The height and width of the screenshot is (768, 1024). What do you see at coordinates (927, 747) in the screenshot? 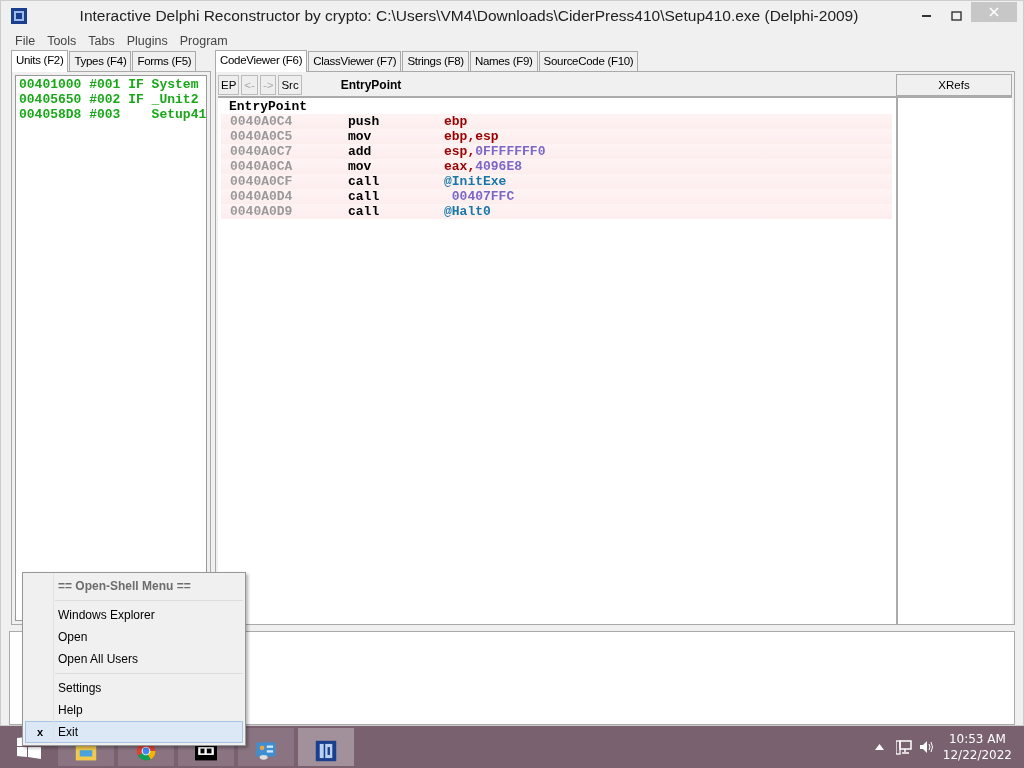
I see `volume-icon` at bounding box center [927, 747].